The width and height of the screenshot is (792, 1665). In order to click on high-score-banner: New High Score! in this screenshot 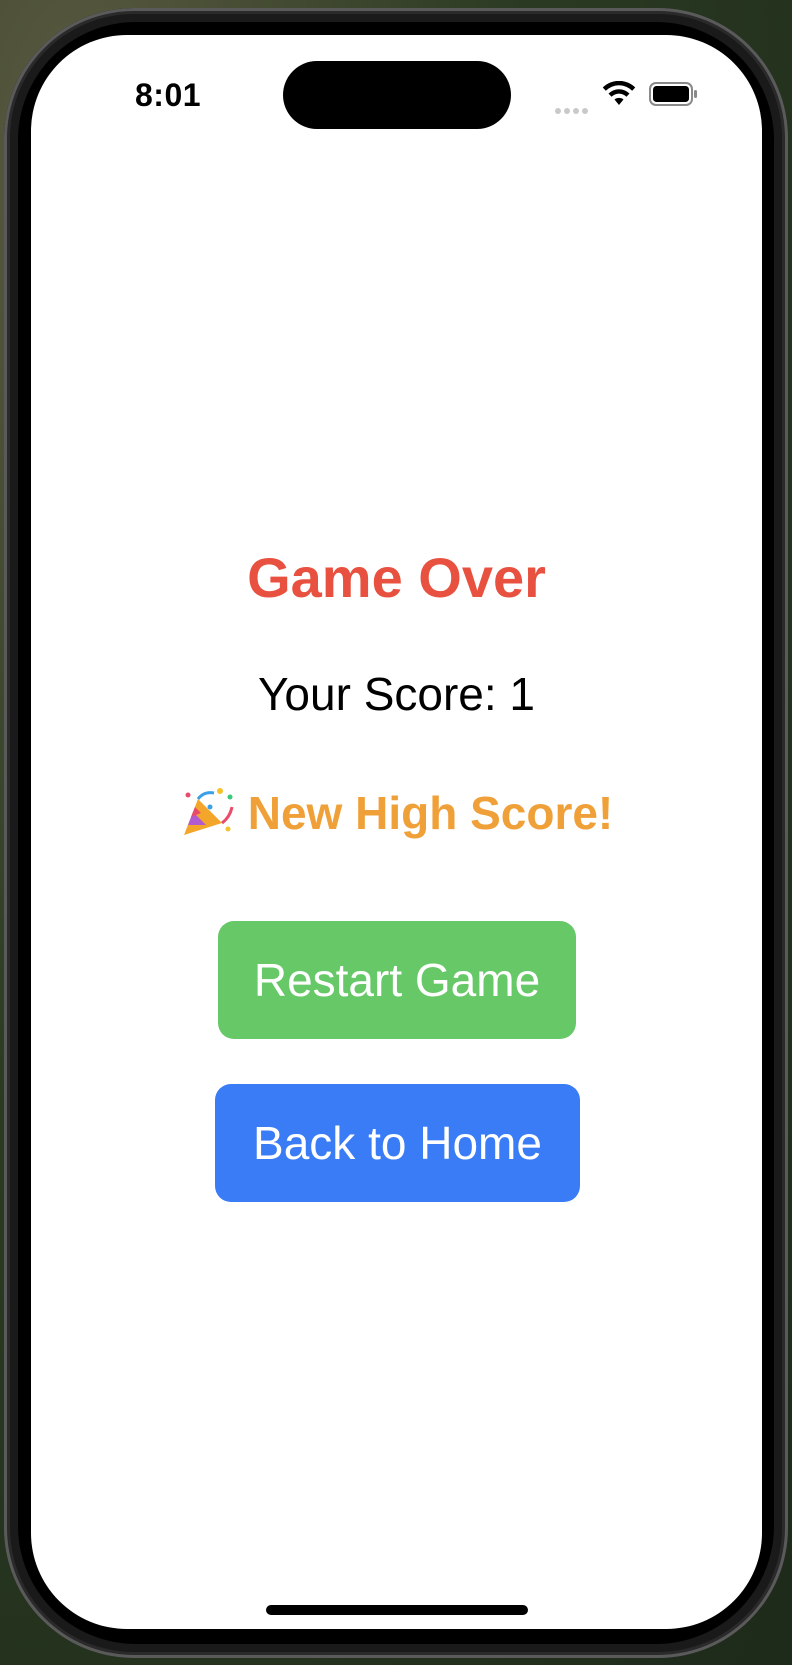, I will do `click(396, 812)`.